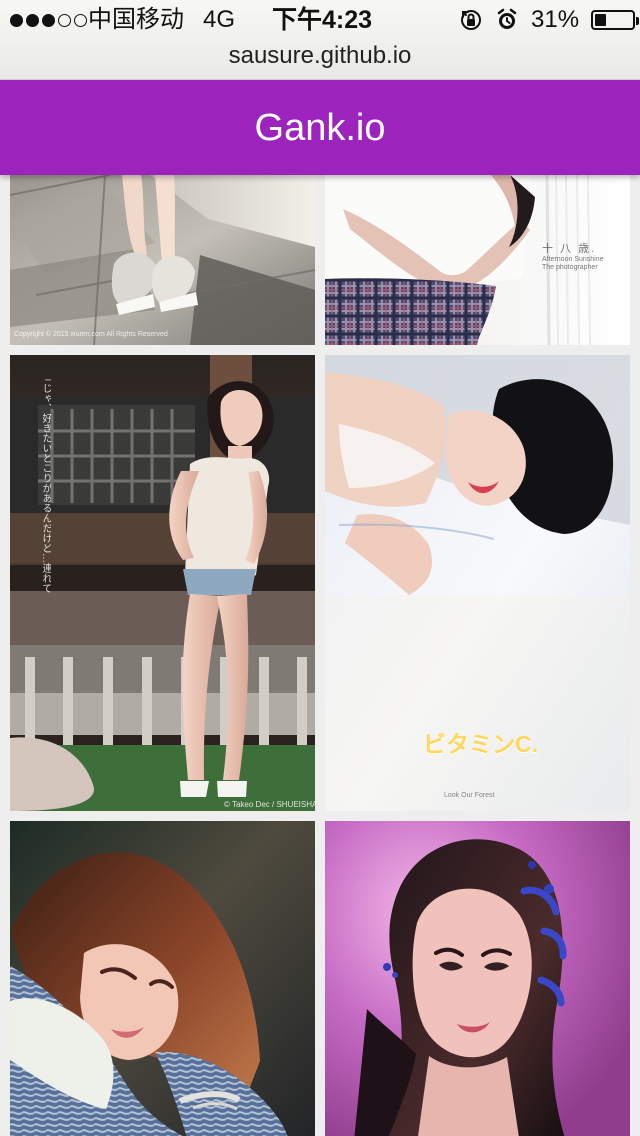 The image size is (640, 1136). Describe the element at coordinates (507, 18) in the screenshot. I see `alarm-icon` at that location.